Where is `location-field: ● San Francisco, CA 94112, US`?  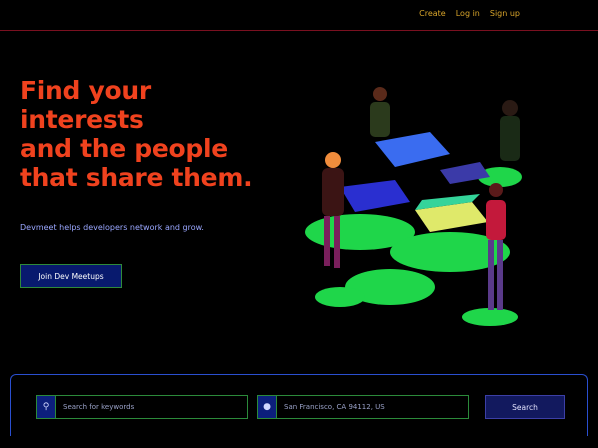 location-field: ● San Francisco, CA 94112, US is located at coordinates (363, 407).